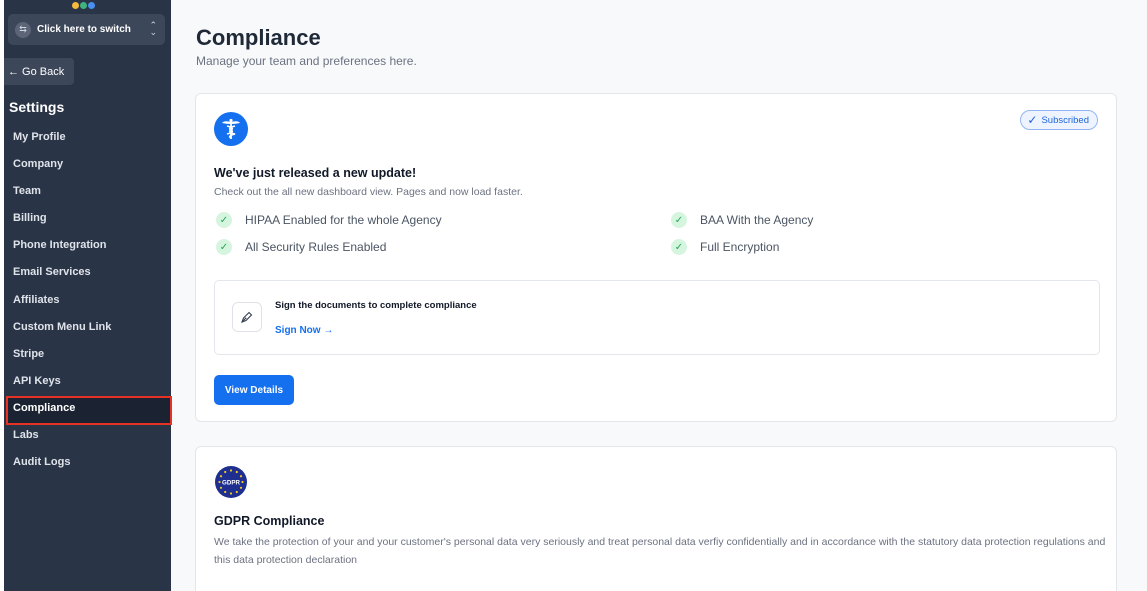 Image resolution: width=1147 pixels, height=591 pixels. Describe the element at coordinates (86, 410) in the screenshot. I see `sidebar-item-compliance: Compliance` at that location.